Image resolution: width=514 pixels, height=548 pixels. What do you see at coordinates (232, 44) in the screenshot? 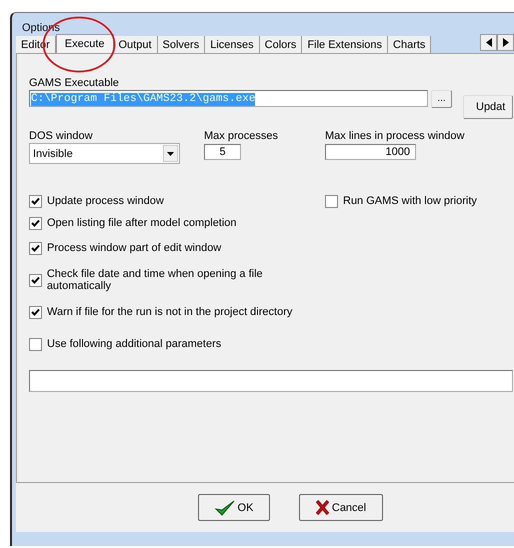
I see `tab: Licenses` at bounding box center [232, 44].